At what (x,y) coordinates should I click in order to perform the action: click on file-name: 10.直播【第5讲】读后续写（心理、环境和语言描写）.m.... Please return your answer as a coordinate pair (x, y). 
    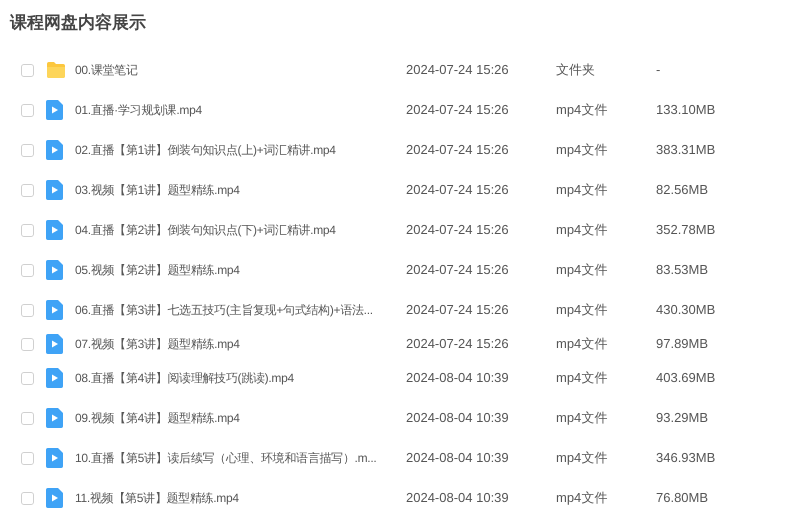
    Looking at the image, I should click on (225, 458).